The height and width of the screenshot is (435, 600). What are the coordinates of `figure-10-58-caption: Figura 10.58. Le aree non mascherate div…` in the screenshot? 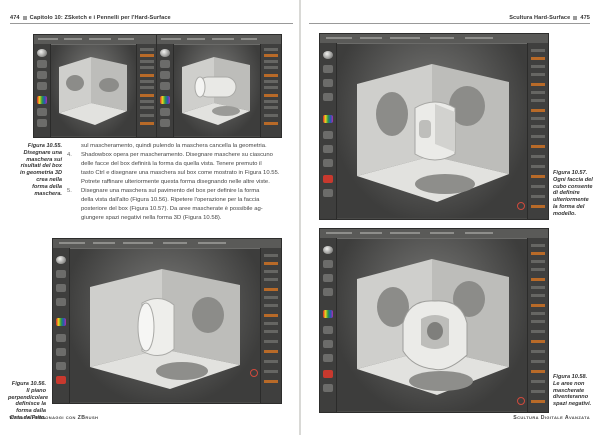 It's located at (572, 391).